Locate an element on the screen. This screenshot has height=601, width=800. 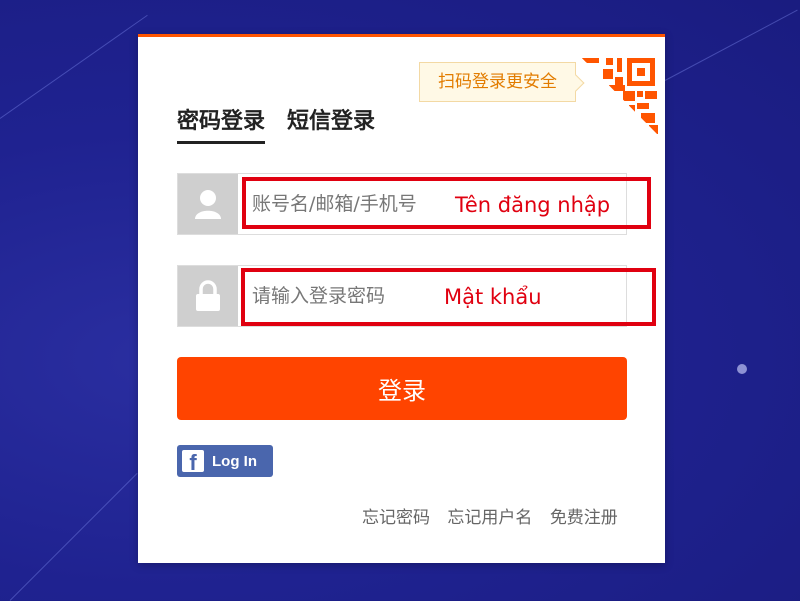
background-dot is located at coordinates (742, 369).